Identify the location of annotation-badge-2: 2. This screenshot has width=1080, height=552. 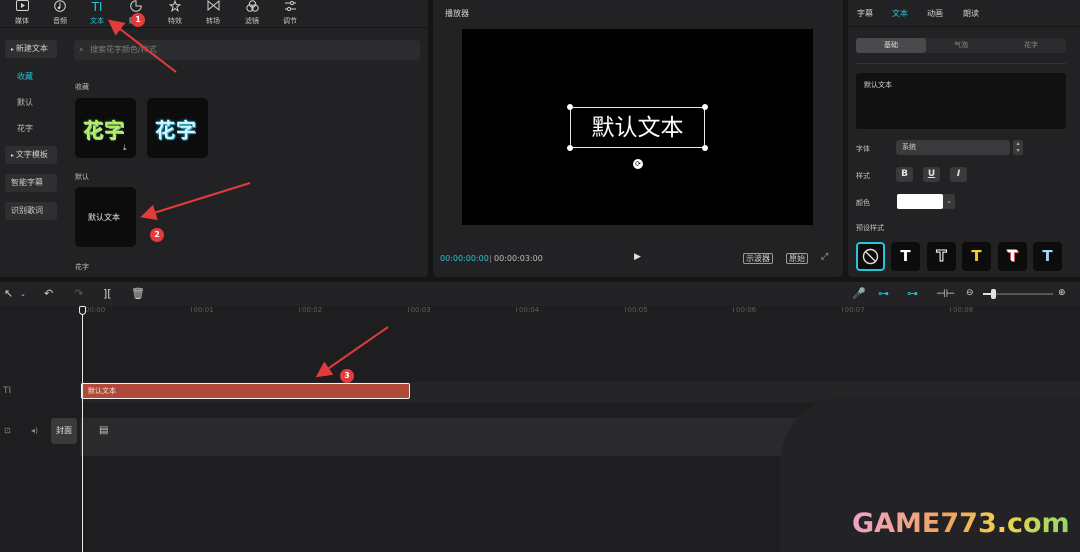
(157, 235).